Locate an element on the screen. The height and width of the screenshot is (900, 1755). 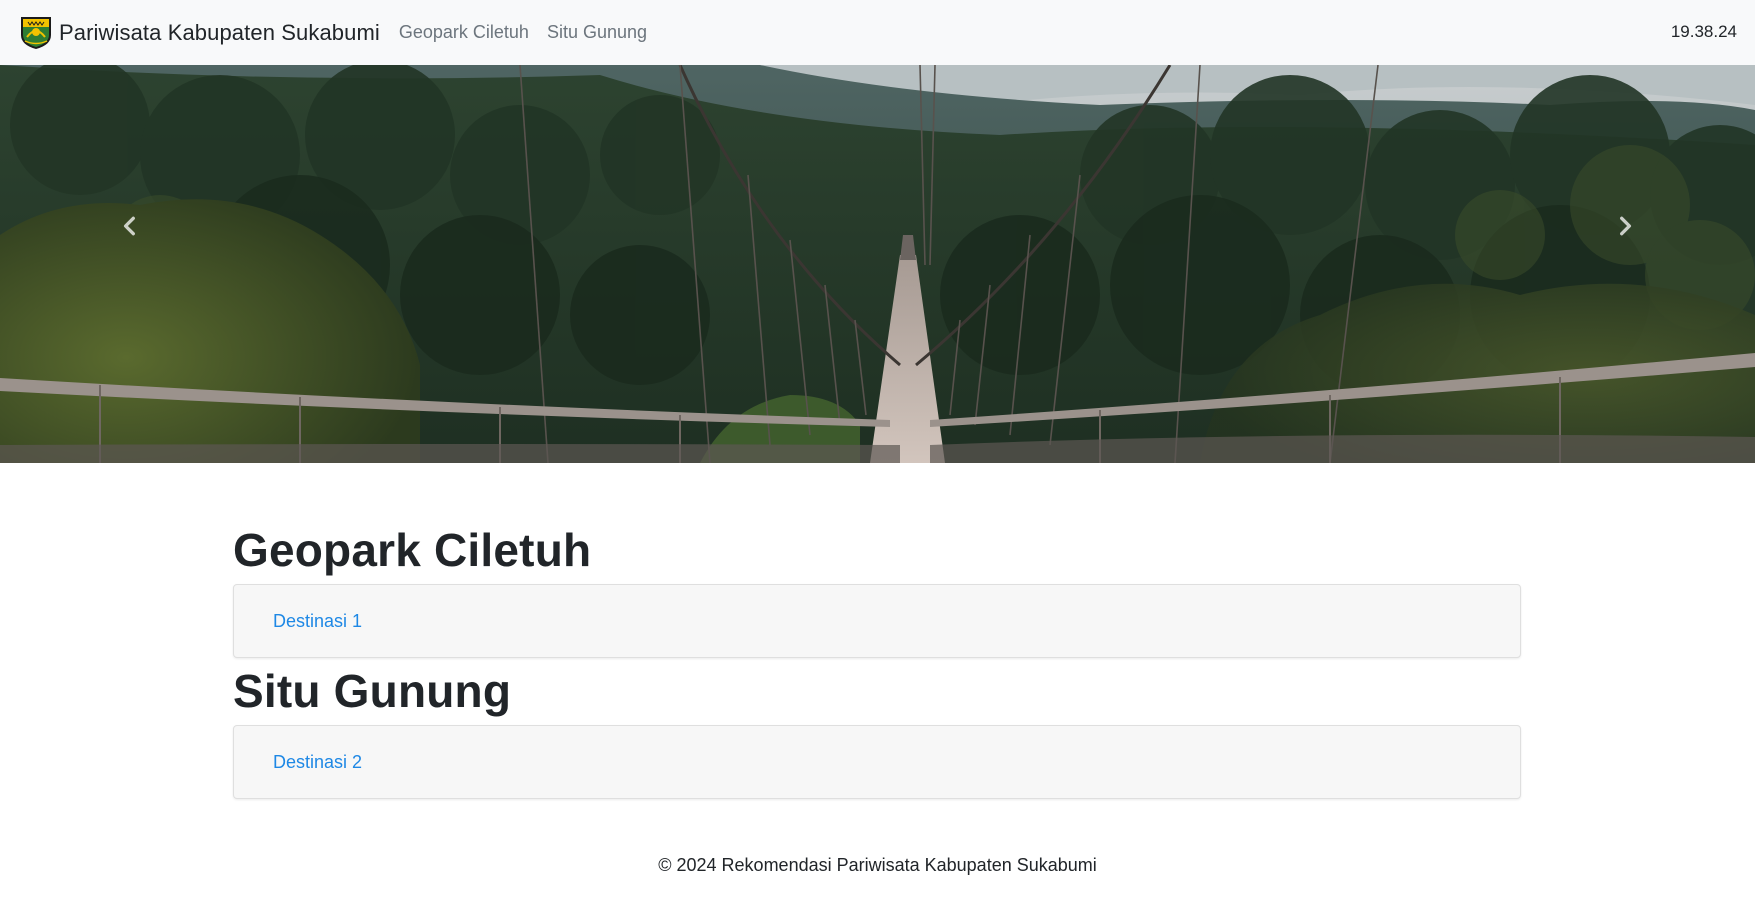
brand-link: Pariwisata Kabupaten Sukabumi is located at coordinates (199, 33).